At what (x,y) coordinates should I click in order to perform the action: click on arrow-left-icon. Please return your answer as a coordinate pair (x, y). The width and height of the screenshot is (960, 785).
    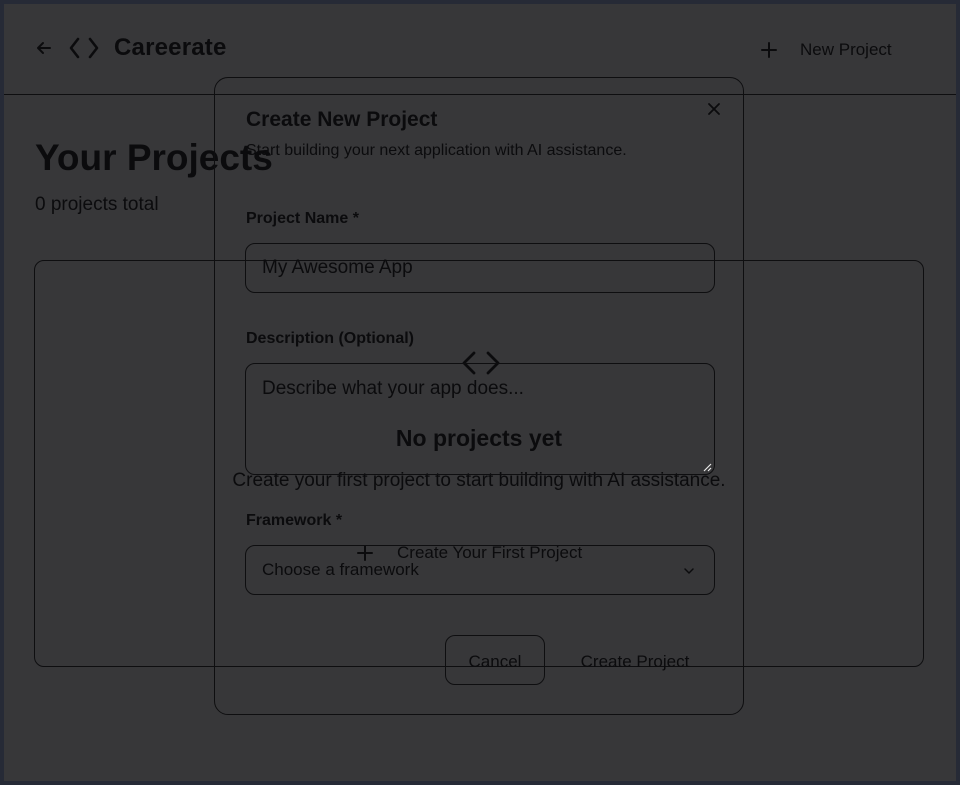
    Looking at the image, I should click on (44, 48).